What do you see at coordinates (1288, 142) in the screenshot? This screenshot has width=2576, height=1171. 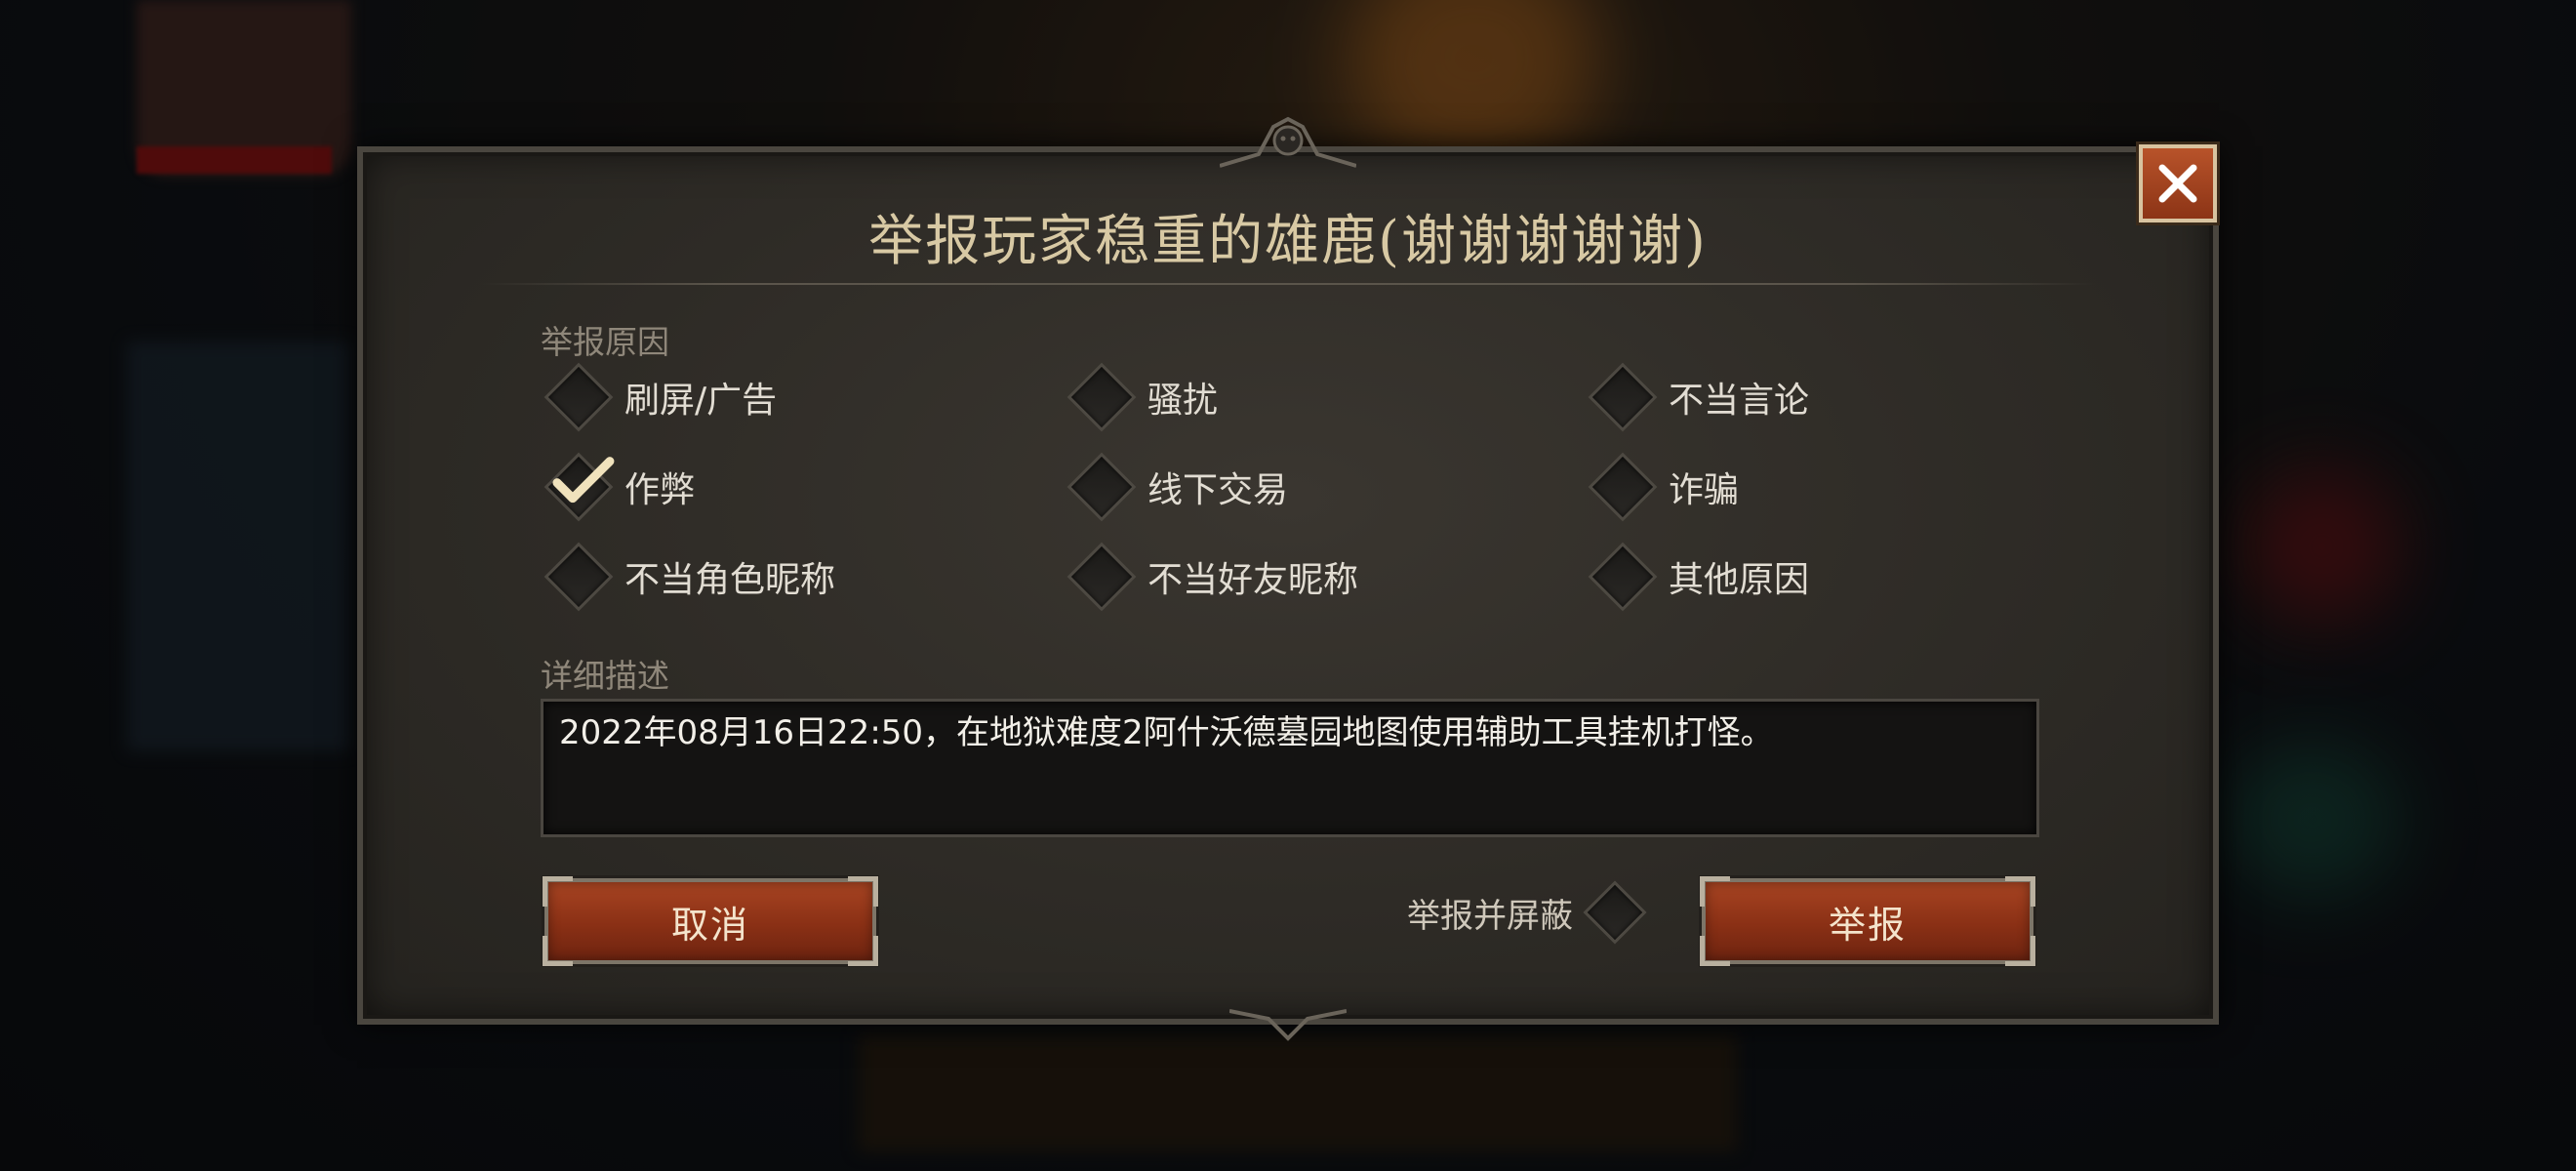 I see `top-ornament-icon` at bounding box center [1288, 142].